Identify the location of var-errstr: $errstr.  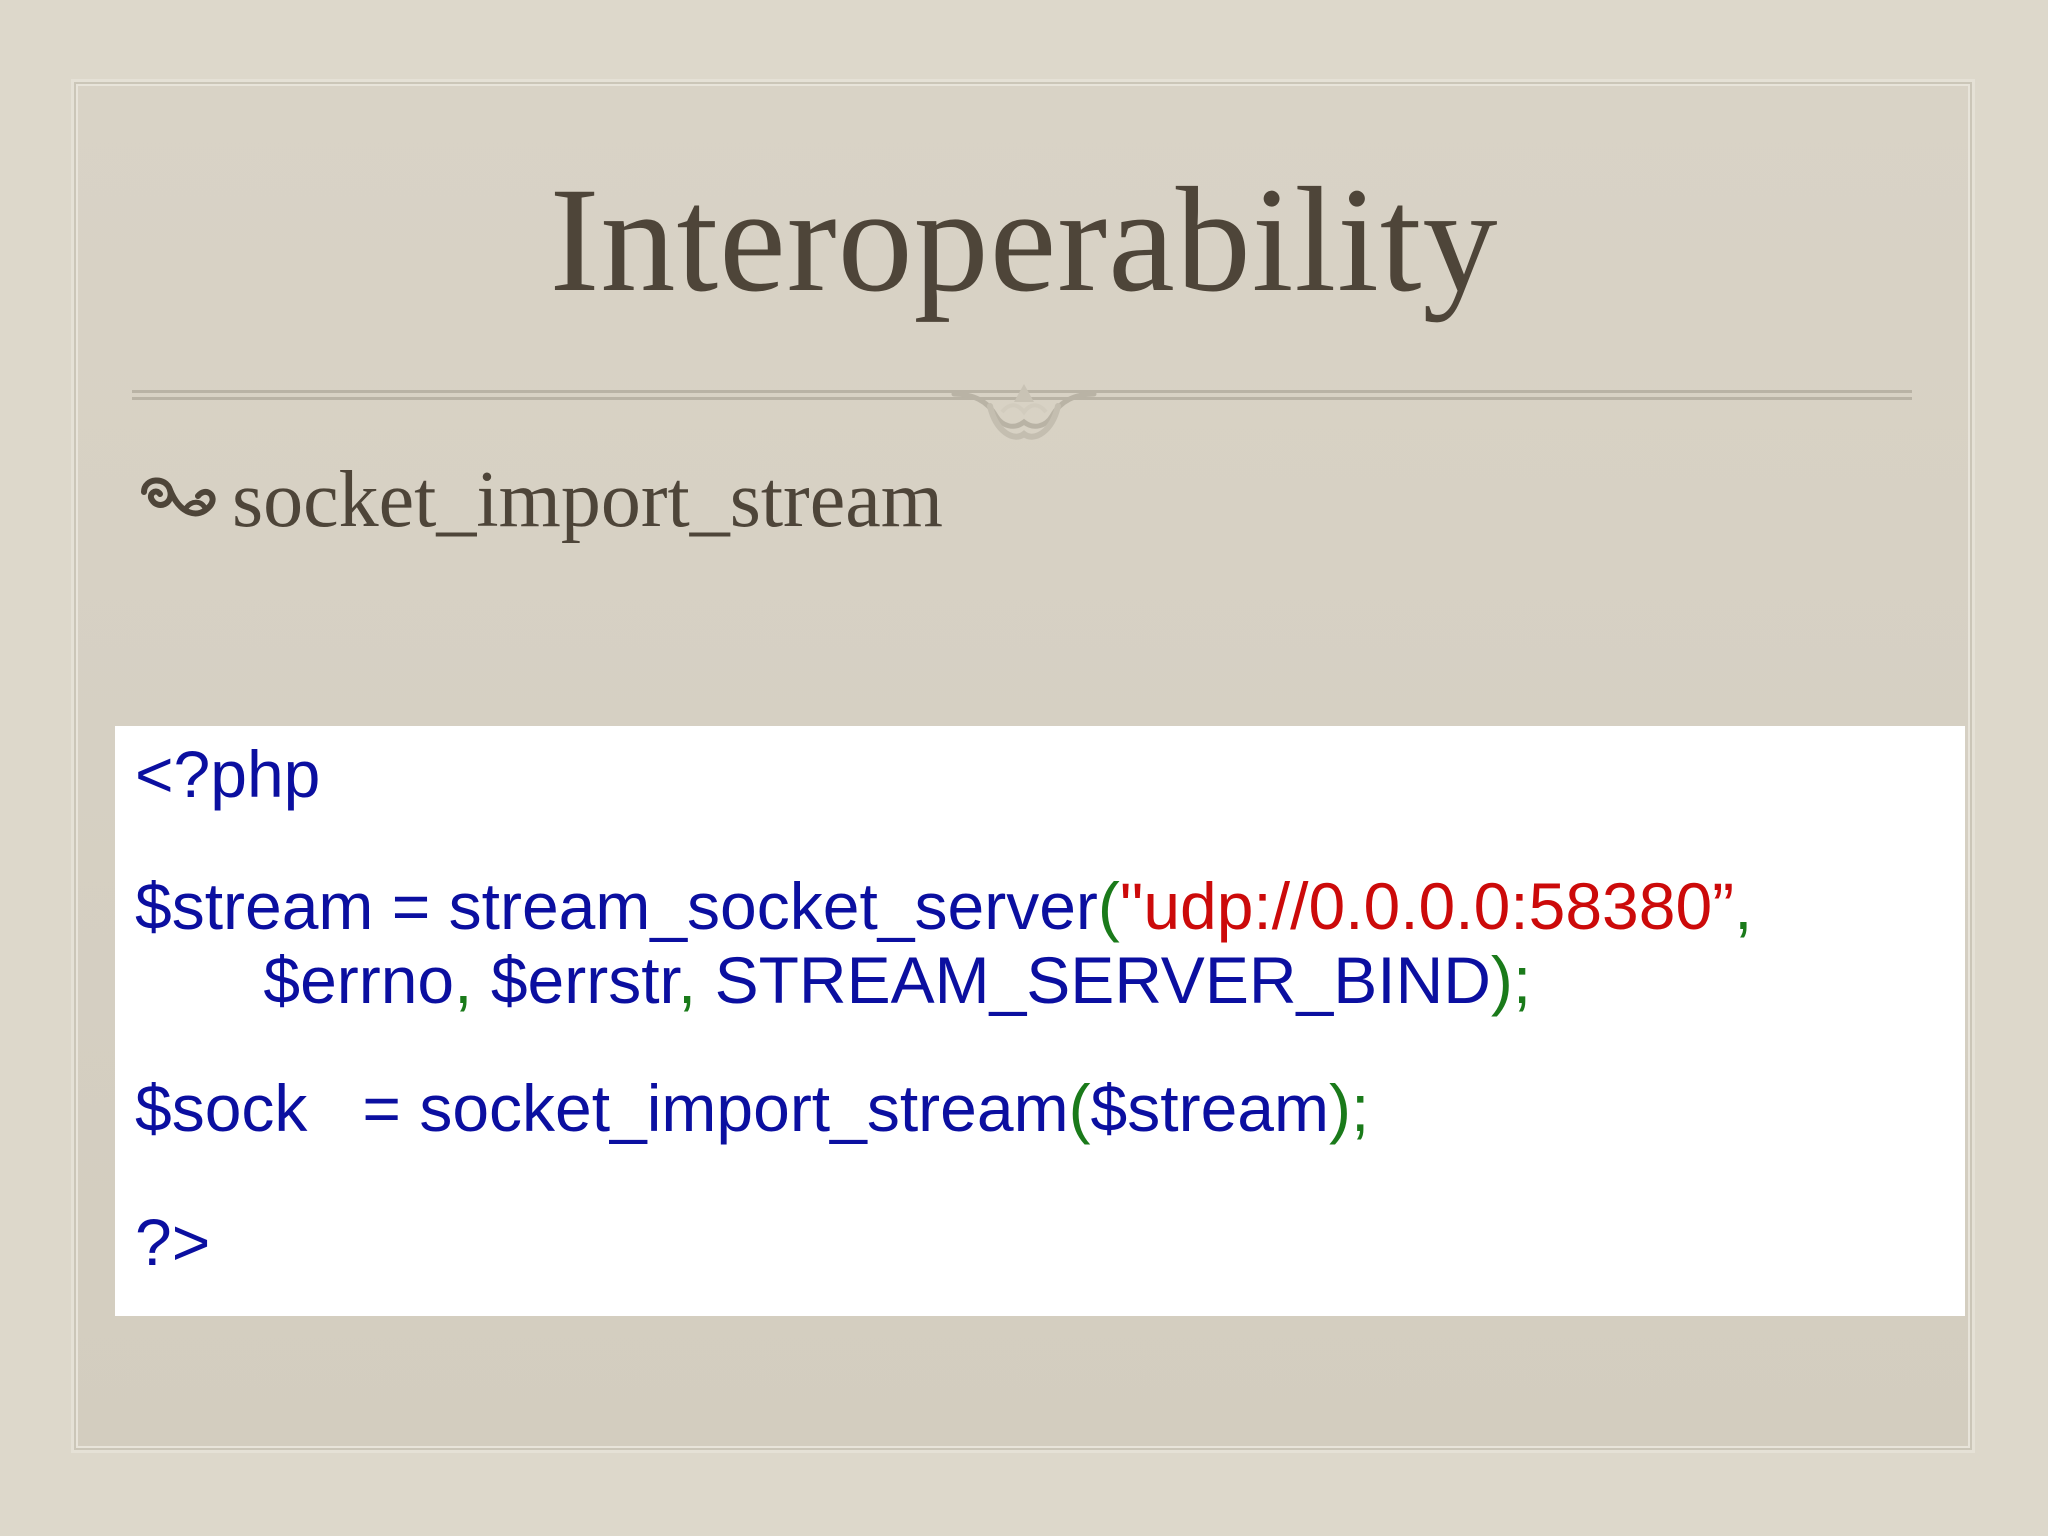
(584, 980).